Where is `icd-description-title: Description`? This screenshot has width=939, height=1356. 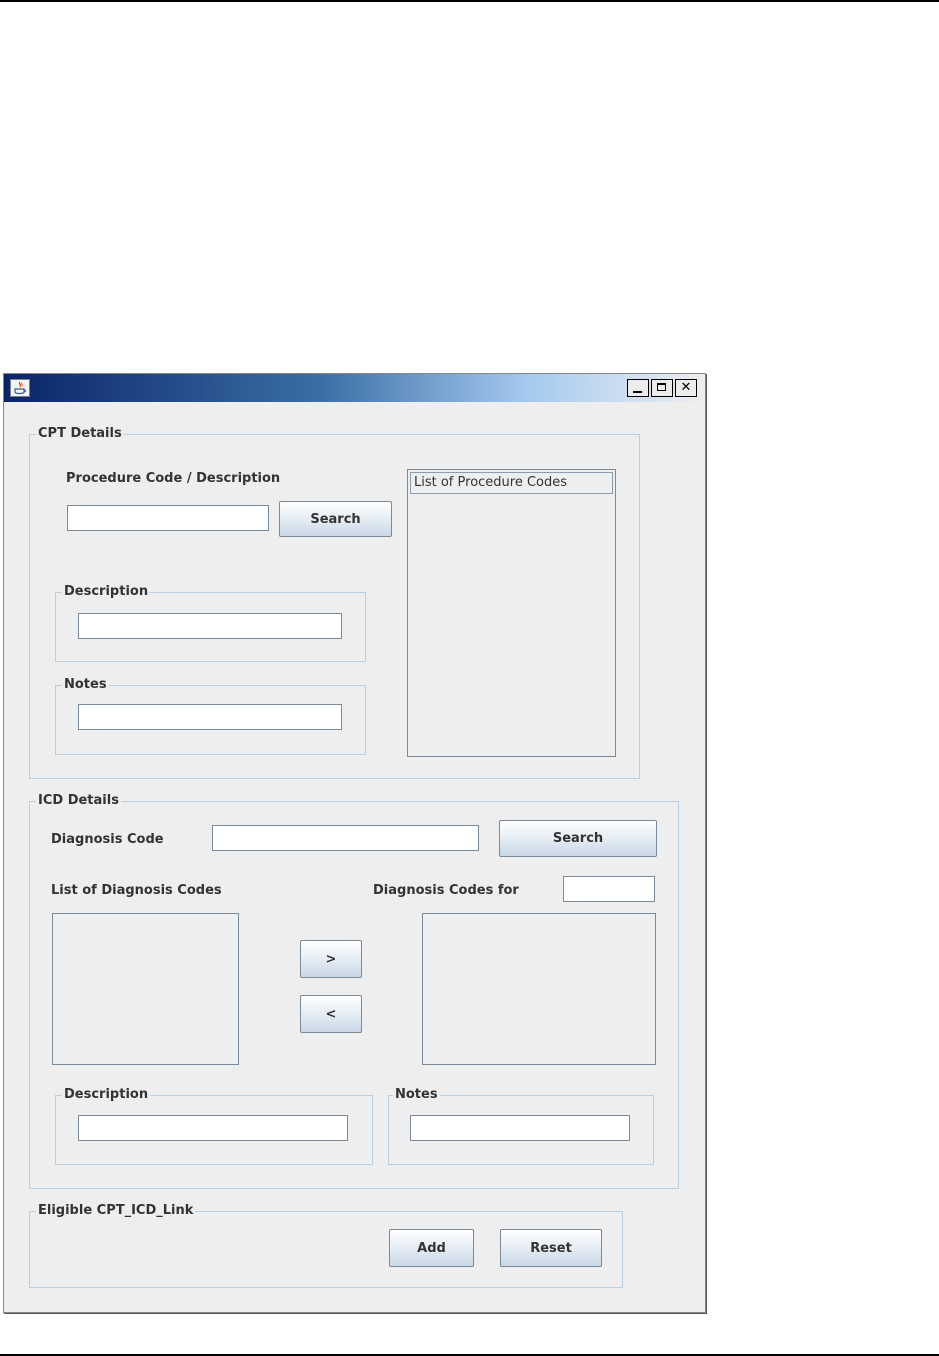
icd-description-title: Description is located at coordinates (106, 1095).